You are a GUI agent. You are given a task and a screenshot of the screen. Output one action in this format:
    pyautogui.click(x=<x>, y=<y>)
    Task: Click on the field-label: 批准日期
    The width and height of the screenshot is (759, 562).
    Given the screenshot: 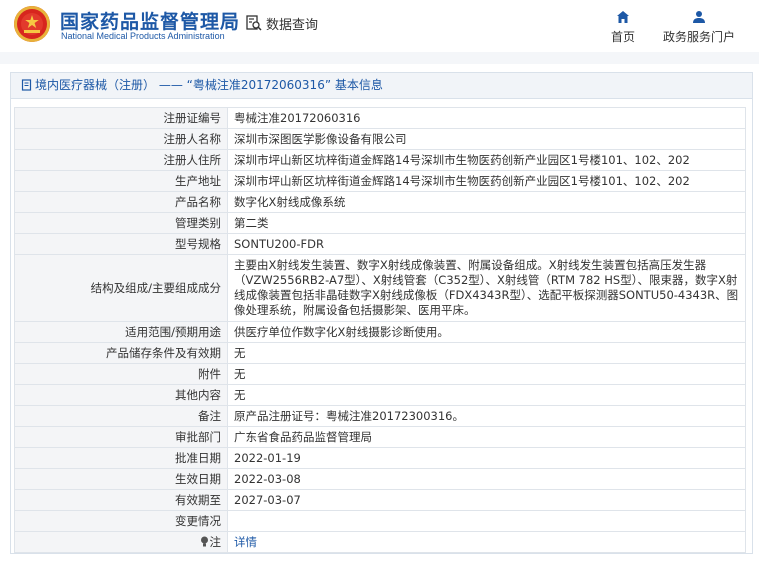 What is the action you would take?
    pyautogui.click(x=121, y=458)
    